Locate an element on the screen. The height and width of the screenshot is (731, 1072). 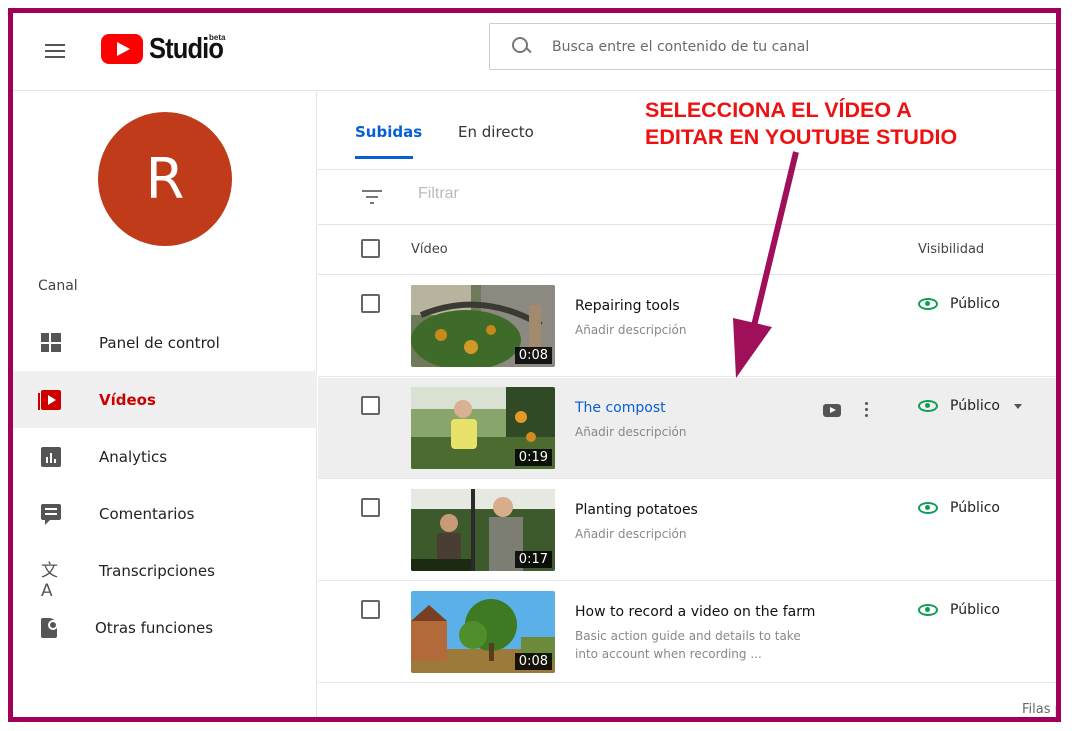
video-title: How to record a video on the farm is located at coordinates (695, 612).